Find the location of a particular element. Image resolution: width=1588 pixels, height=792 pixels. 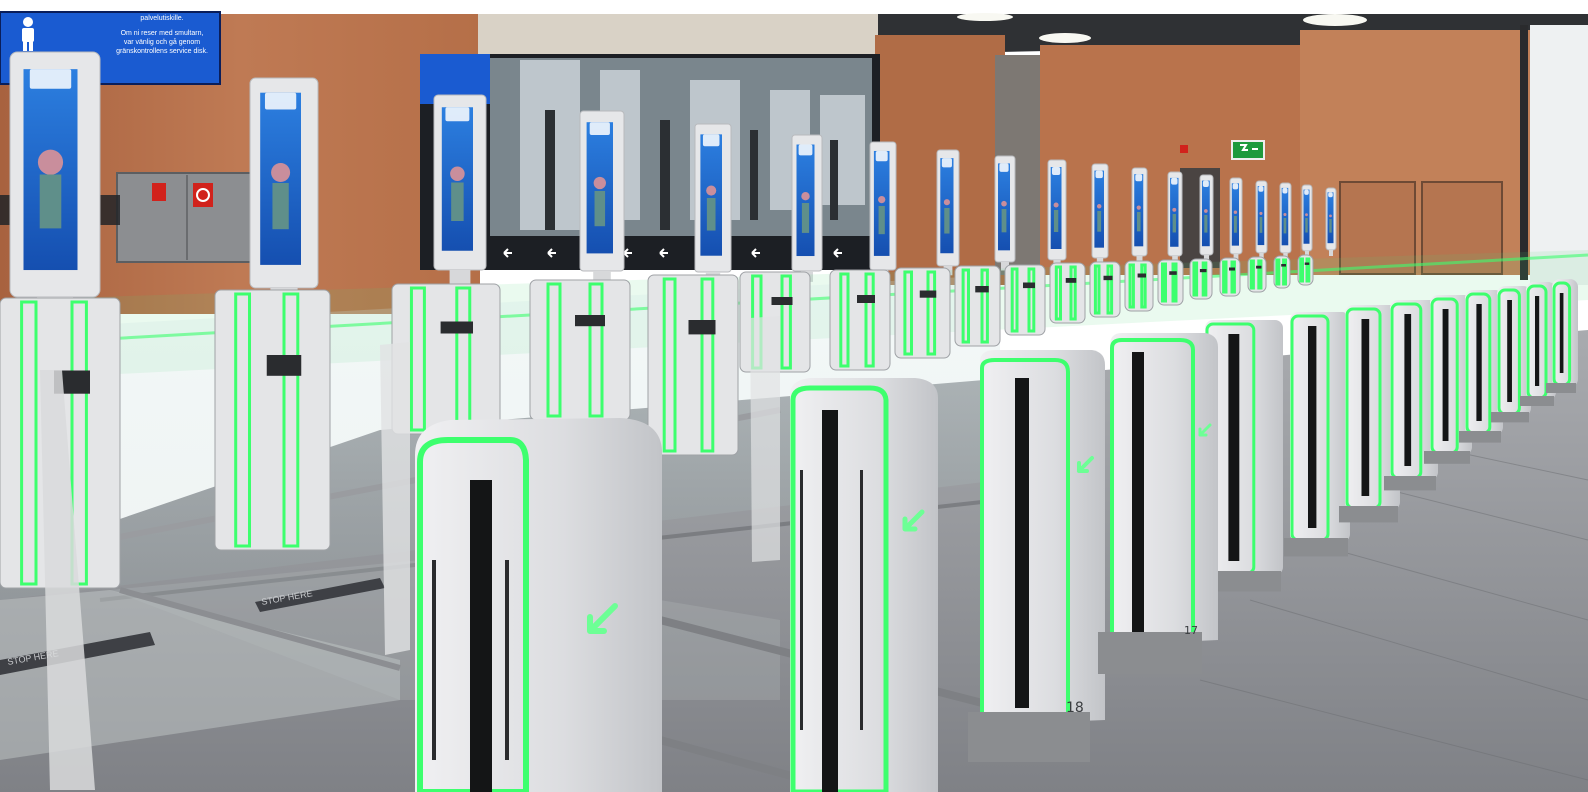

gate-pillar-18: 18 is located at coordinates (1036, 556).